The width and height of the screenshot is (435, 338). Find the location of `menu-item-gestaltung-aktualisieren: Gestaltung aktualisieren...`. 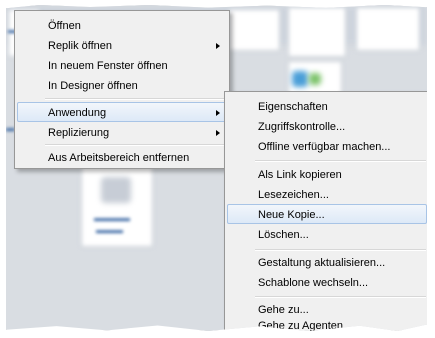

menu-item-gestaltung-aktualisieren: Gestaltung aktualisieren... is located at coordinates (327, 262).